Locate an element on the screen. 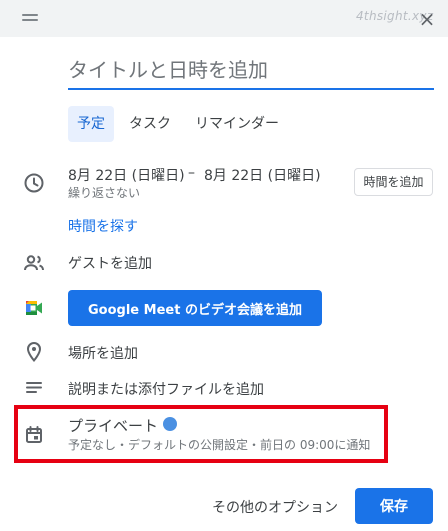  end-date: 8月 22日 (日曜日) is located at coordinates (262, 175).